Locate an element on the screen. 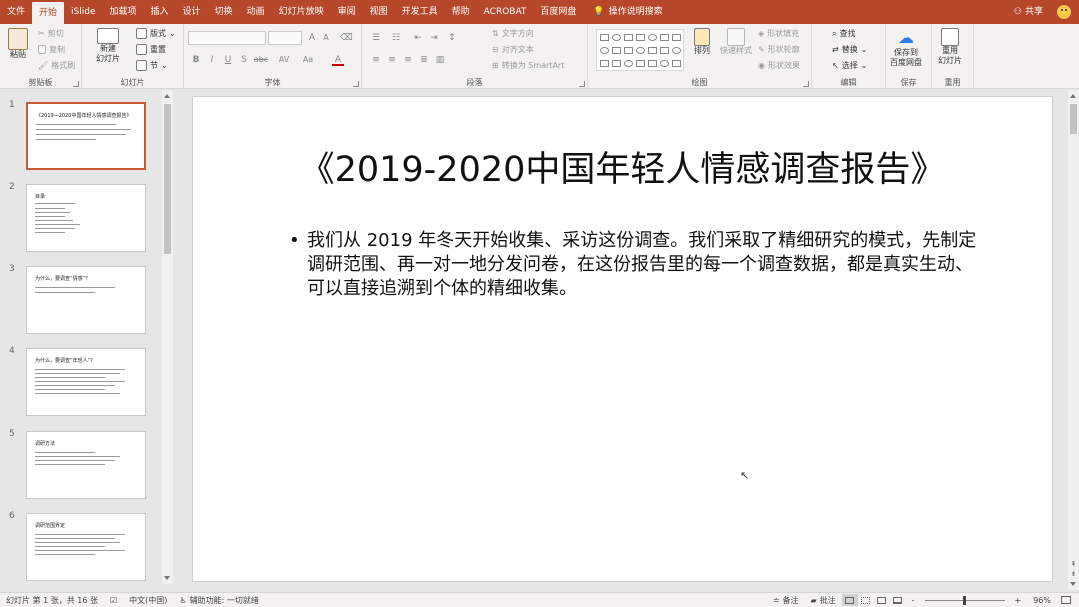 The image size is (1079, 607). font-color-button: A is located at coordinates (338, 60).